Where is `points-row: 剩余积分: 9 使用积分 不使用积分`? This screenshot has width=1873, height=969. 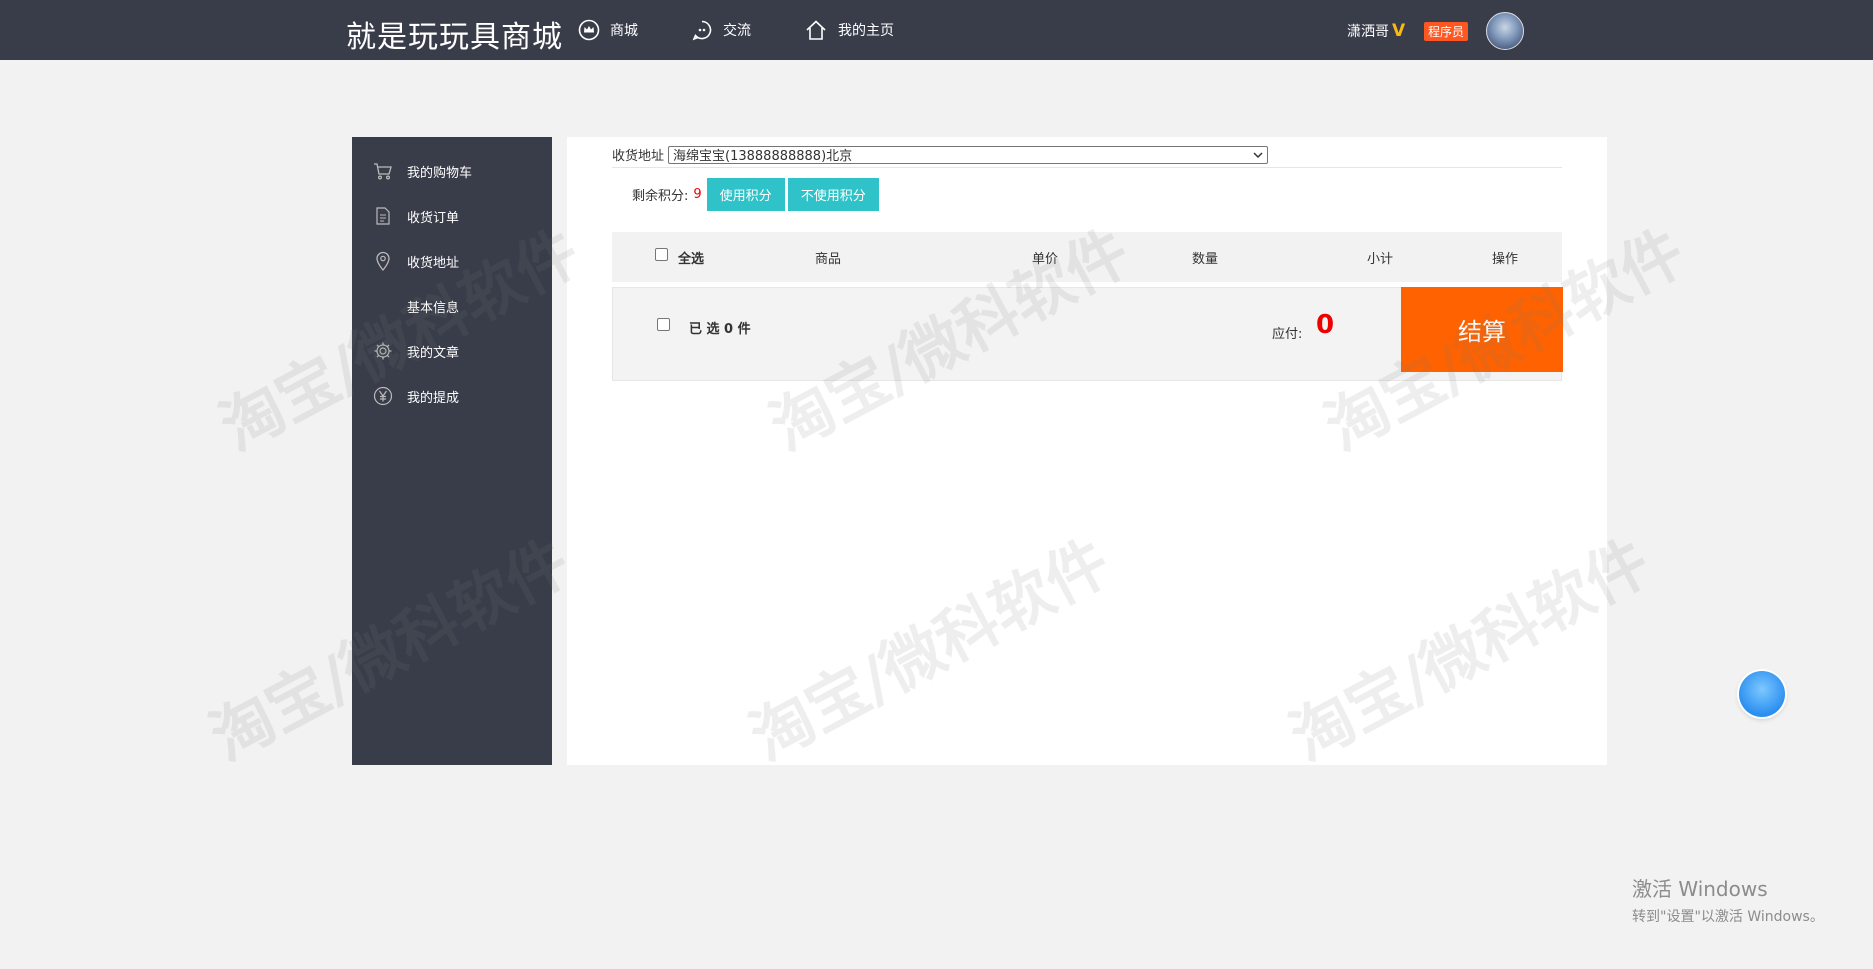
points-row: 剩余积分: 9 使用积分 不使用积分 is located at coordinates (757, 194).